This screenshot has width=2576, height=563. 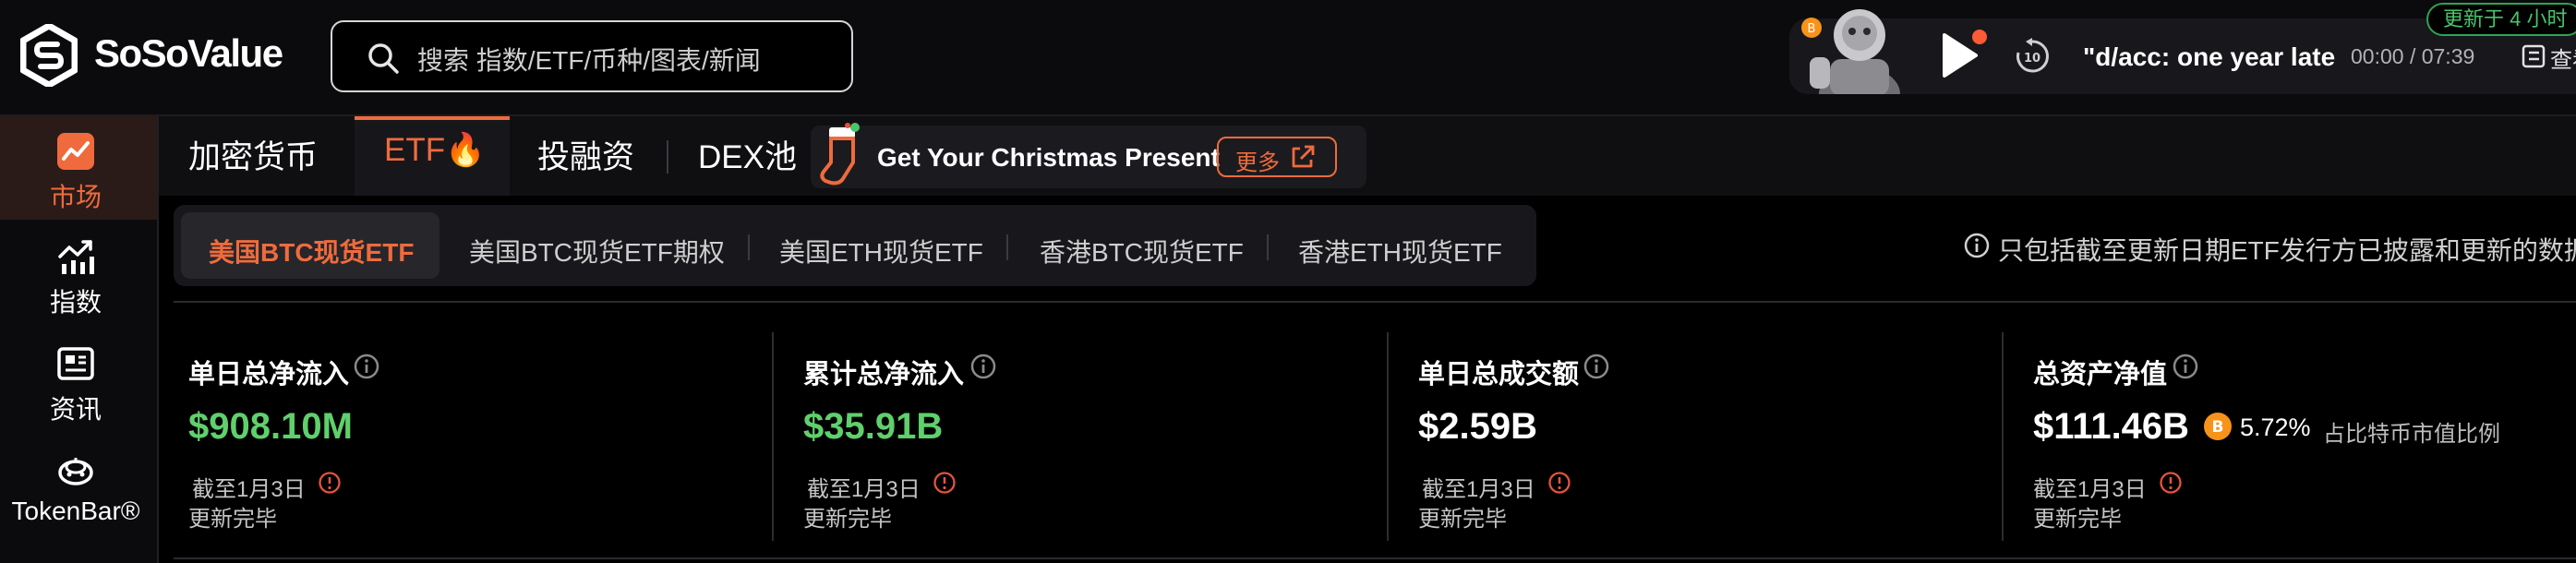 What do you see at coordinates (1400, 251) in the screenshot?
I see `subtab-hk-eth-spot-etf: 香港ETH现货ETF` at bounding box center [1400, 251].